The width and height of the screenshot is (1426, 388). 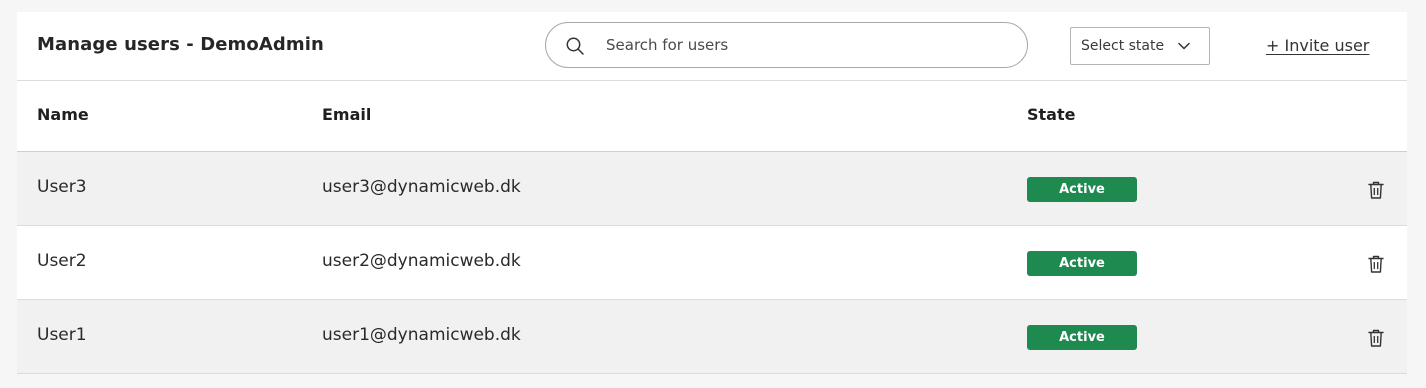 I want to click on user-name: User3, so click(x=62, y=187).